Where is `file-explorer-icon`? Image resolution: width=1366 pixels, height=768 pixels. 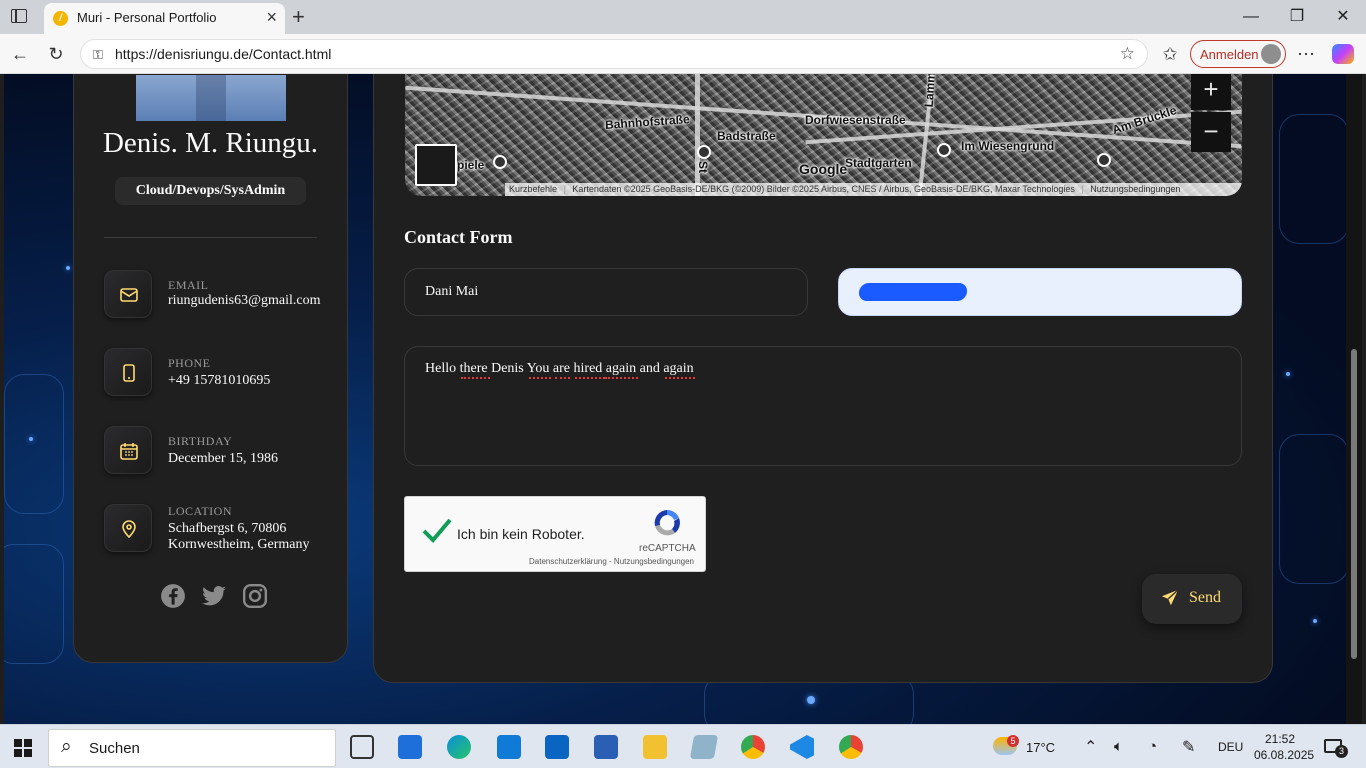
file-explorer-icon is located at coordinates (655, 747).